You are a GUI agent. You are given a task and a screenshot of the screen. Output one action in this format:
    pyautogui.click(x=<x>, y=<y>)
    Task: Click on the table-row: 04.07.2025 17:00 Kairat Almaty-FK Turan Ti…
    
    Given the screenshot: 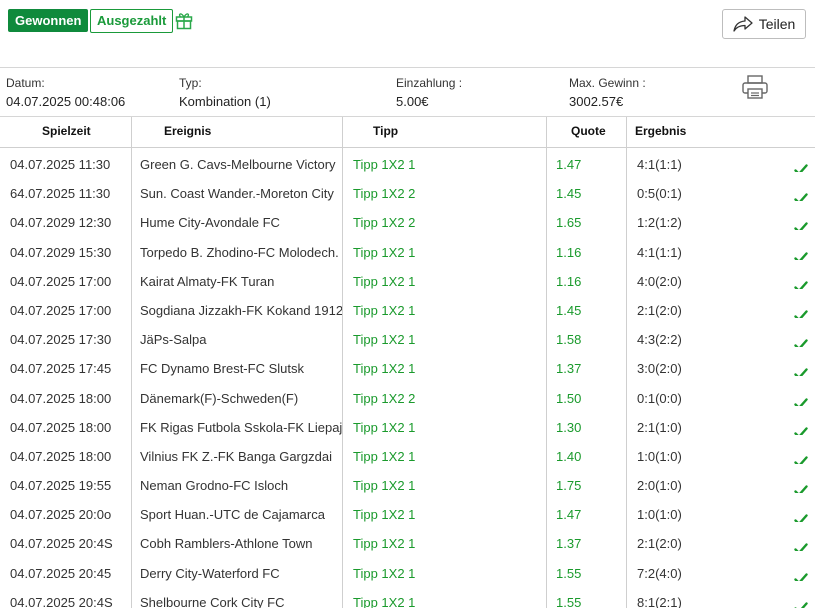 What is the action you would take?
    pyautogui.click(x=407, y=281)
    